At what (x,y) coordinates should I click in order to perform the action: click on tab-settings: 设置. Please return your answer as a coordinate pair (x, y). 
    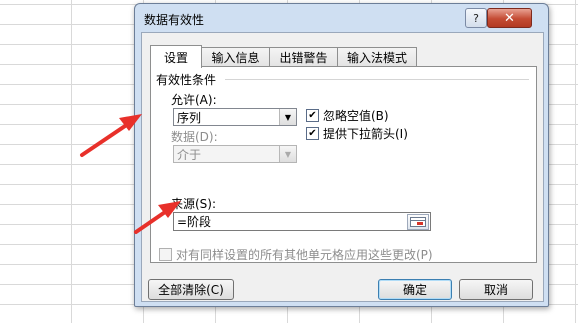
    Looking at the image, I should click on (176, 56).